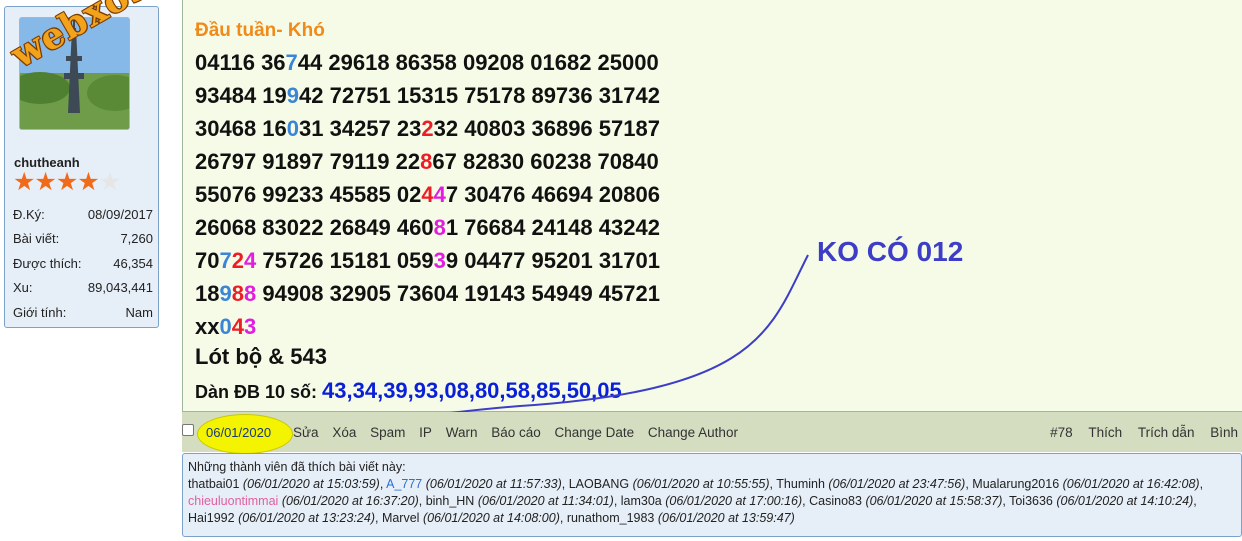  I want to click on spam-link: Spam, so click(387, 432).